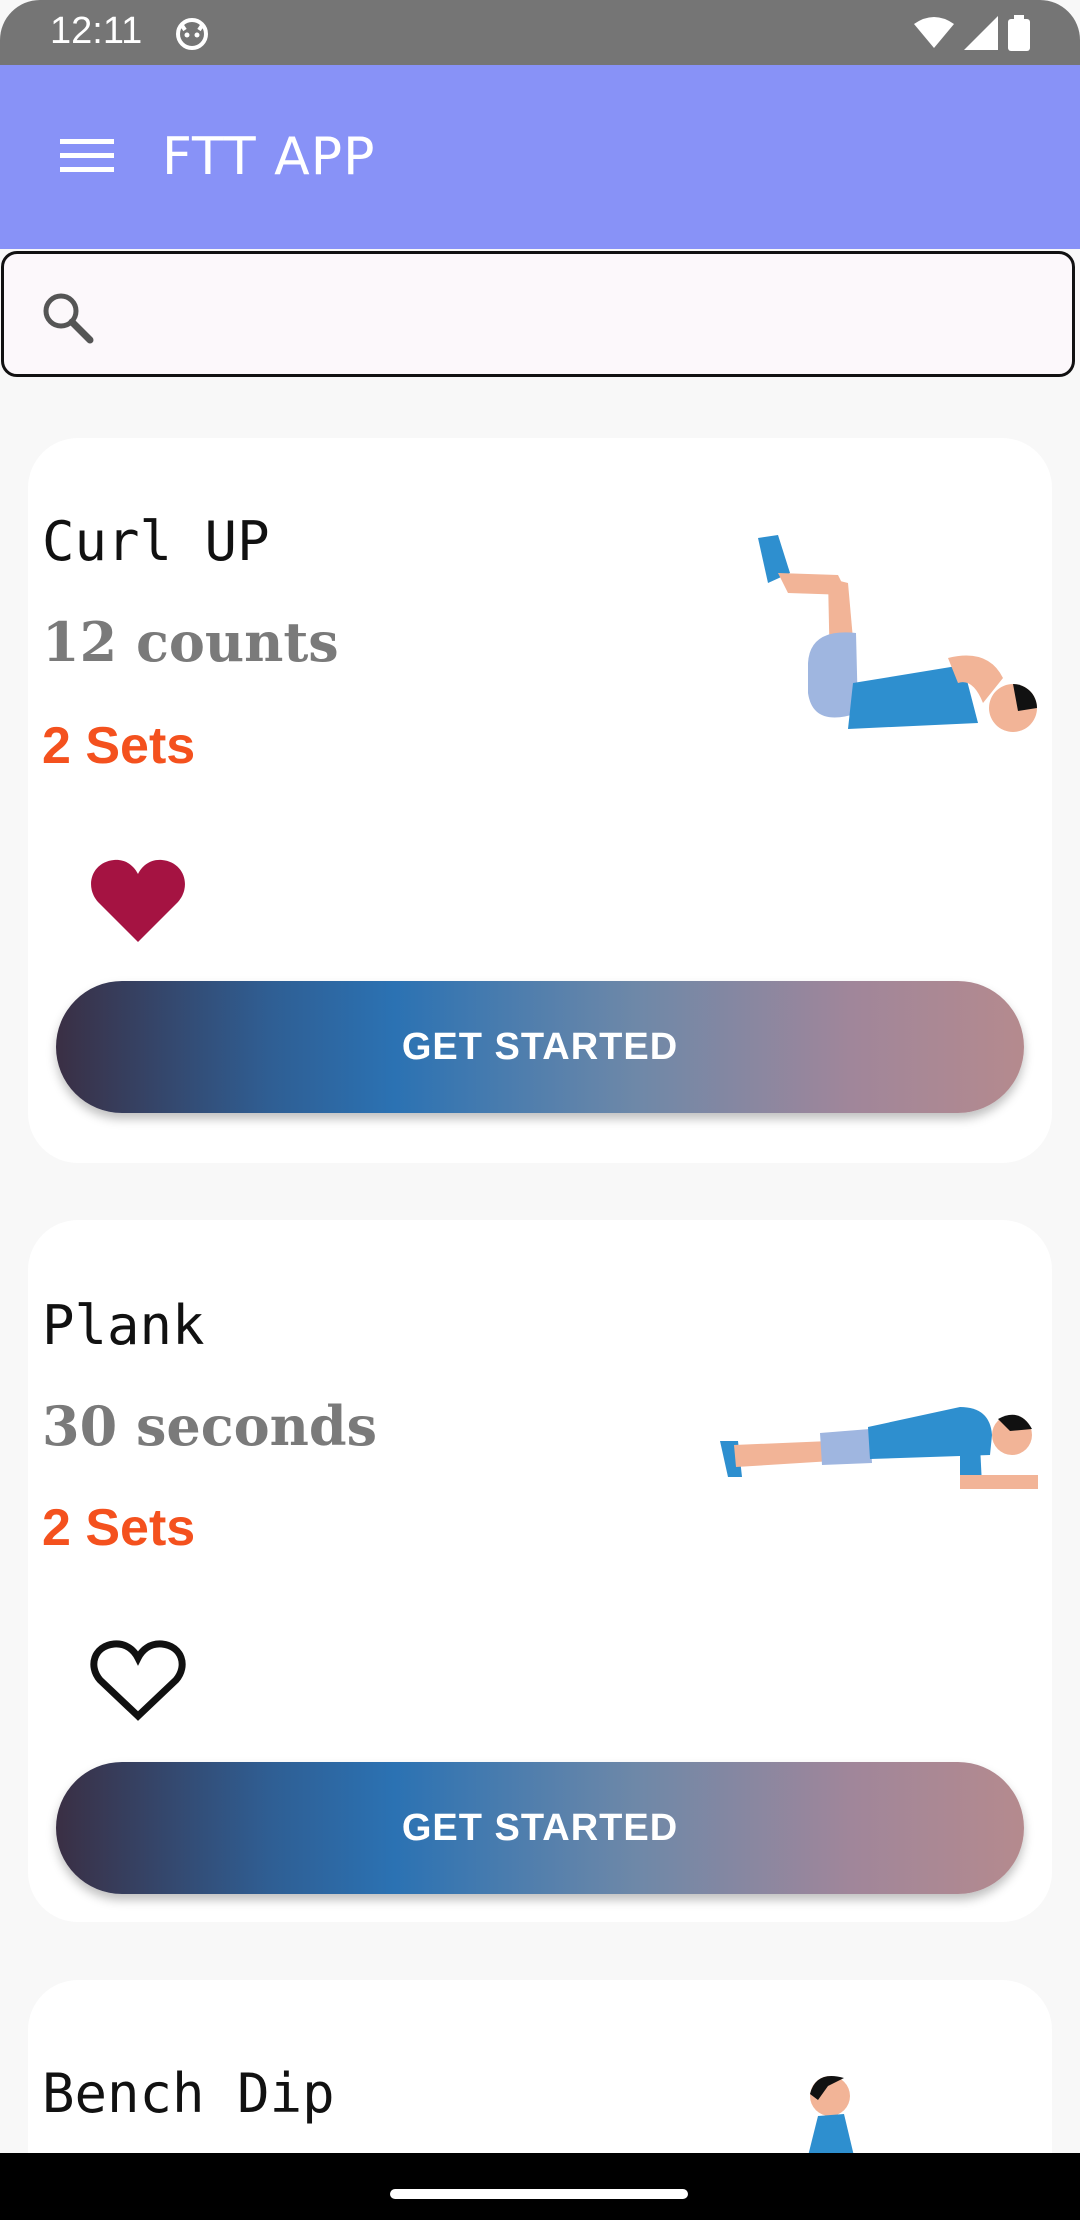 The width and height of the screenshot is (1080, 2220). Describe the element at coordinates (156, 541) in the screenshot. I see `exercise-name: Curl UP` at that location.